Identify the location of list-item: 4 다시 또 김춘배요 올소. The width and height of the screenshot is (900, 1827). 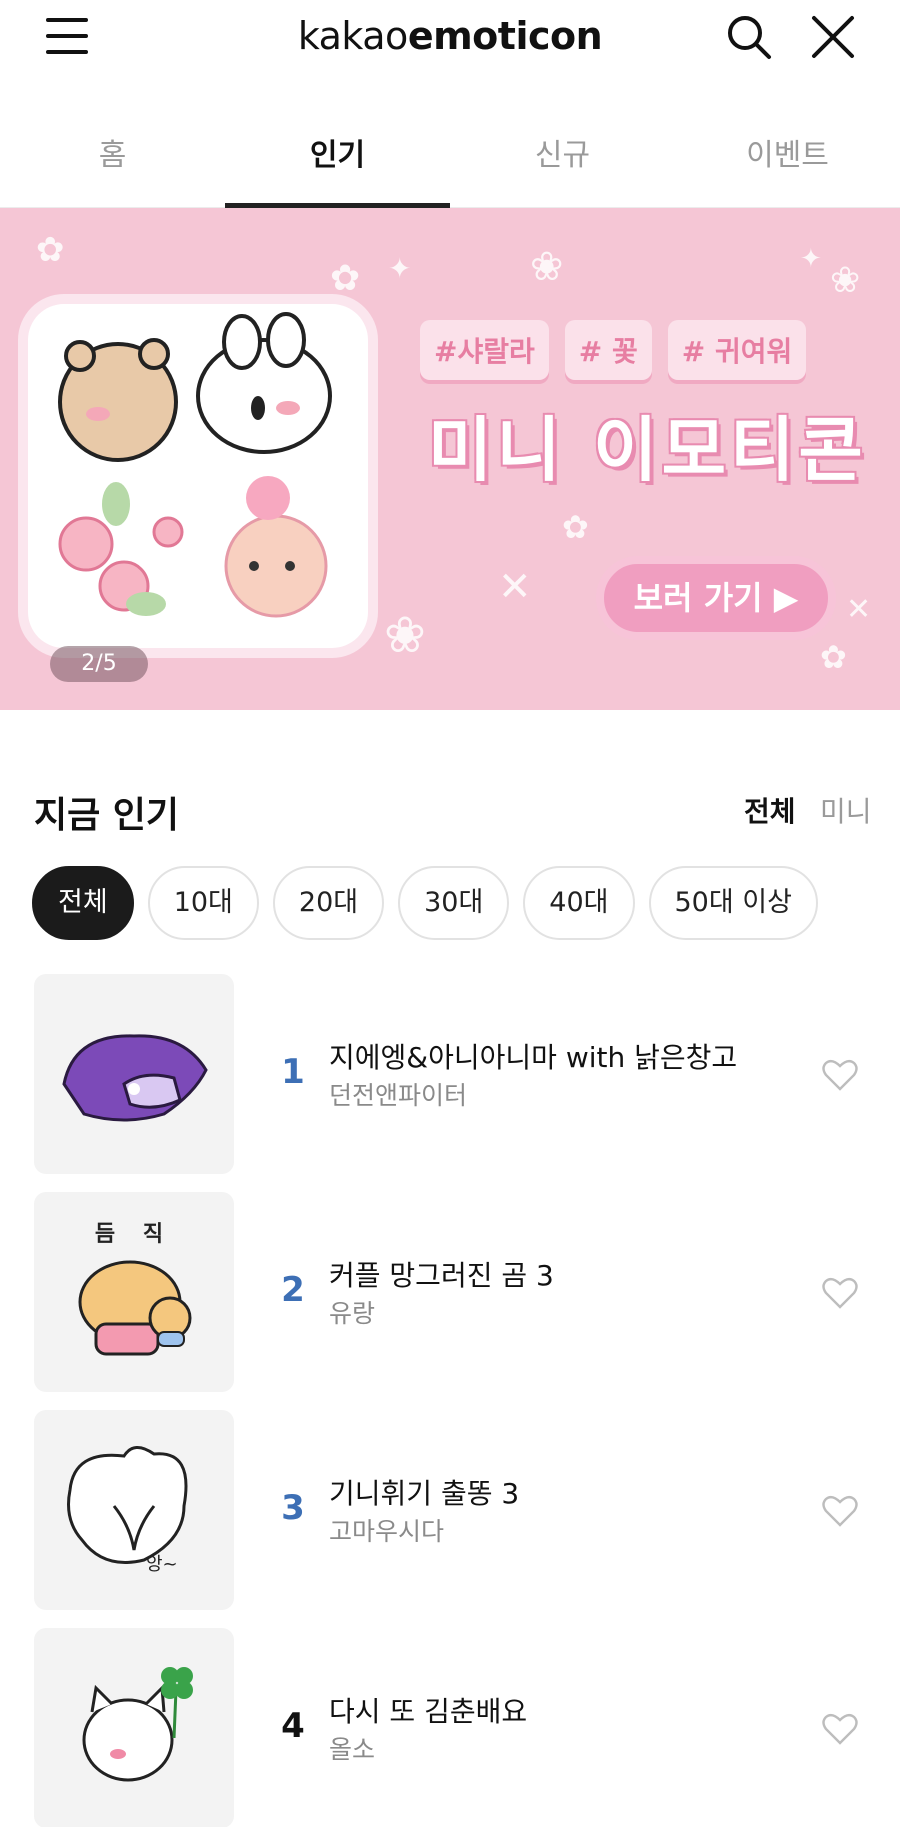
(450, 1727).